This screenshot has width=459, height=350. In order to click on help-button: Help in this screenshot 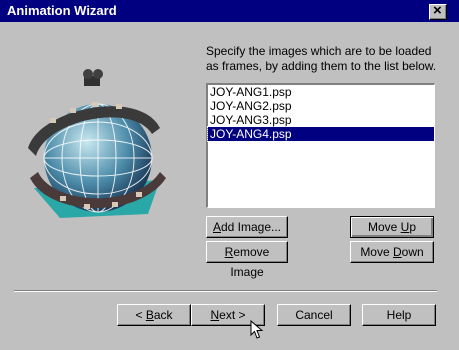, I will do `click(399, 315)`.